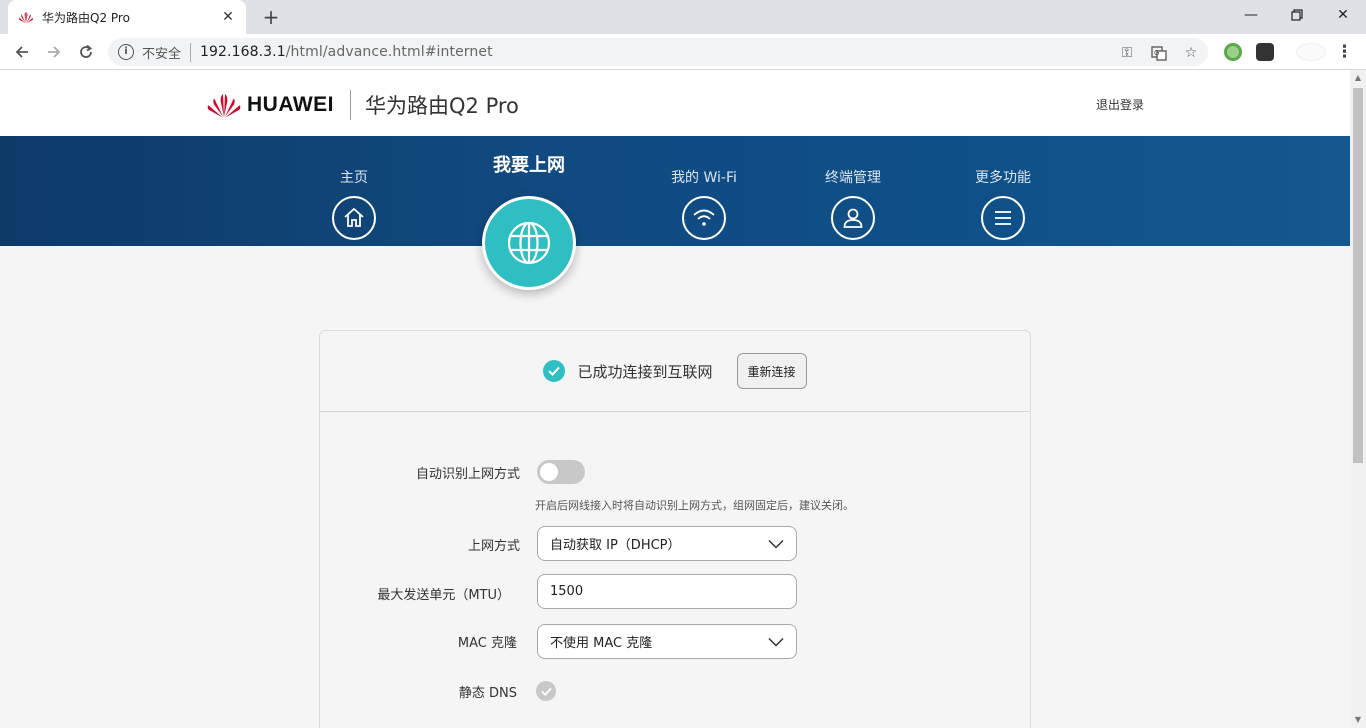 Image resolution: width=1366 pixels, height=728 pixels. I want to click on url-path: /html/advance.html#internet, so click(389, 52).